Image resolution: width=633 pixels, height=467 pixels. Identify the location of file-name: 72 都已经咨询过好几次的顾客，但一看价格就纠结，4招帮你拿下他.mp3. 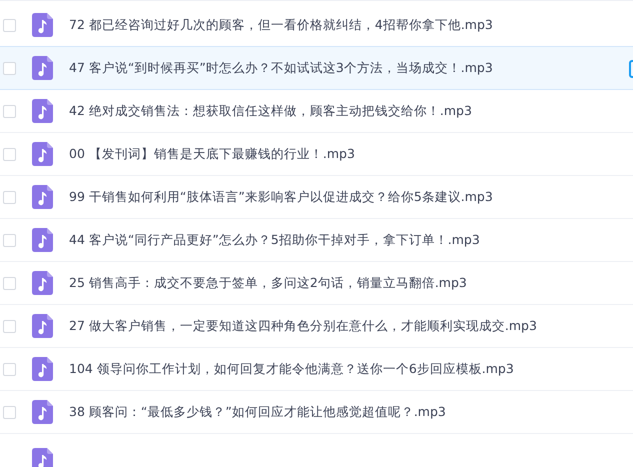
(281, 25).